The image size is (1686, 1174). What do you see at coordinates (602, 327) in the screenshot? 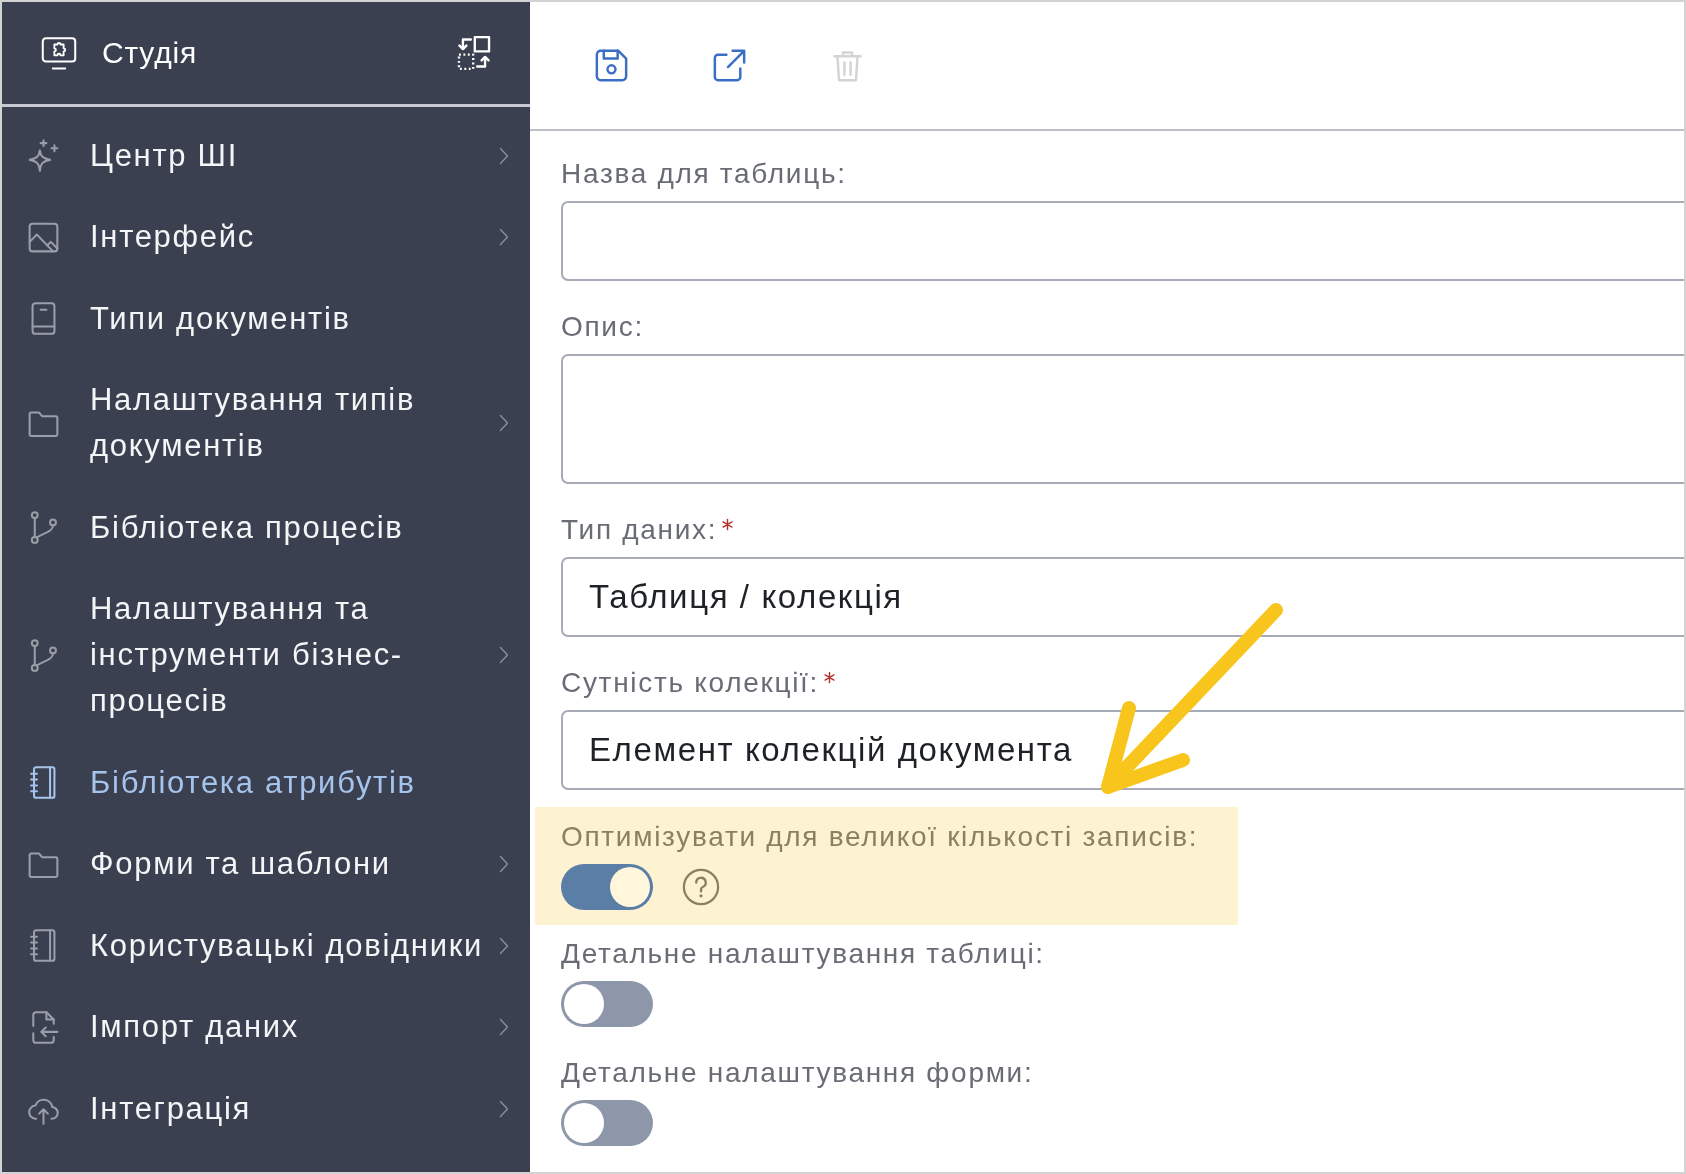
I see `field-label: Опис:` at bounding box center [602, 327].